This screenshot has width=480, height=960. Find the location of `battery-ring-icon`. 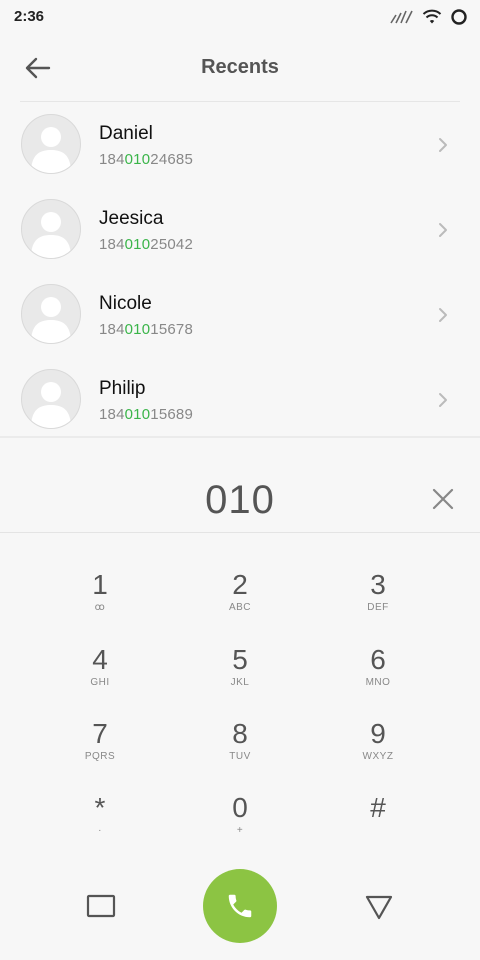

battery-ring-icon is located at coordinates (459, 17).